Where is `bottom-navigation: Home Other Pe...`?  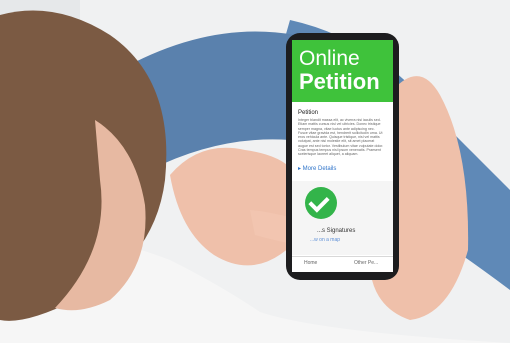
bottom-navigation: Home Other Pe... is located at coordinates (342, 264).